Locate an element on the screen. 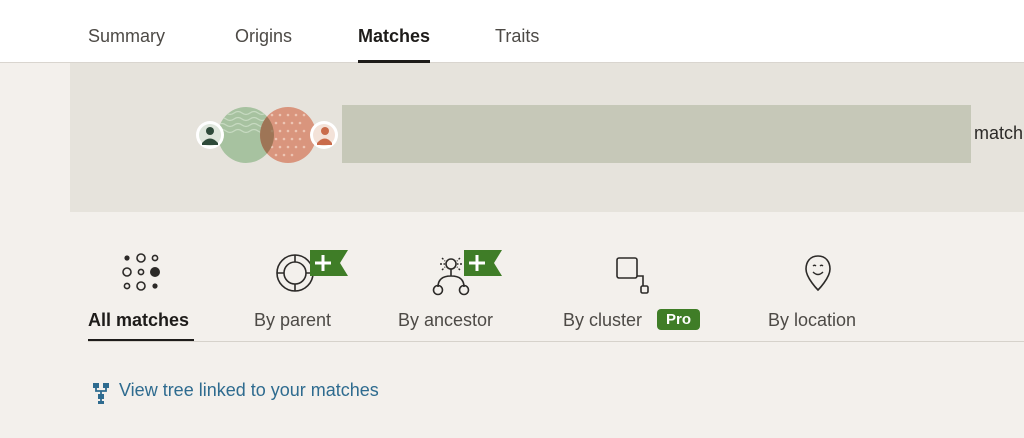  location-pin-icon is located at coordinates (818, 273).